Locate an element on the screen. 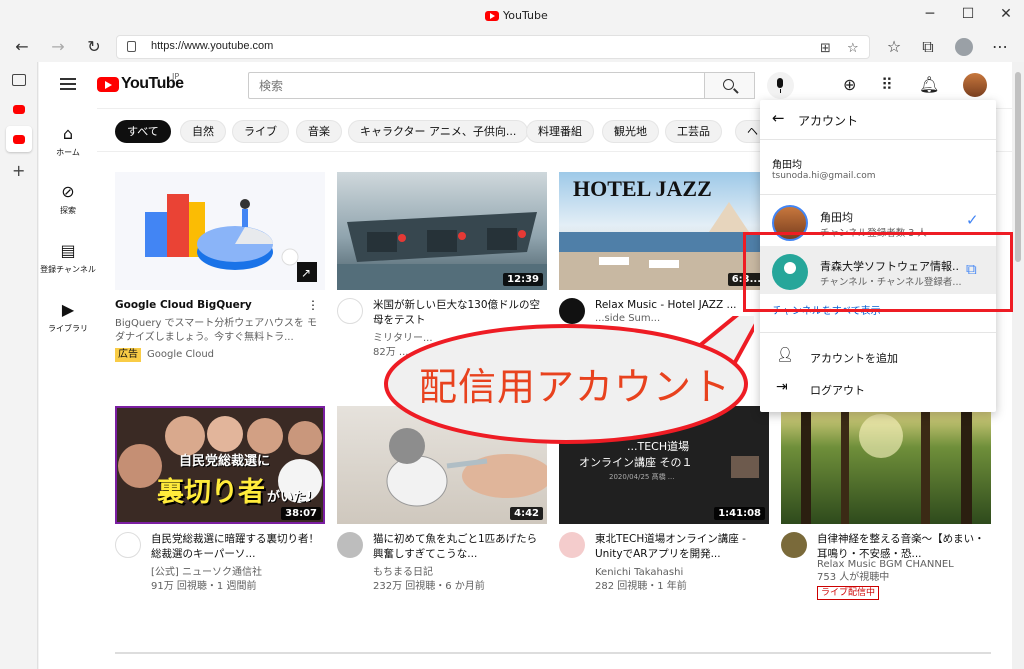 The width and height of the screenshot is (1024, 669). guide-item-home: ⌂ ホーム is located at coordinates (68, 141).